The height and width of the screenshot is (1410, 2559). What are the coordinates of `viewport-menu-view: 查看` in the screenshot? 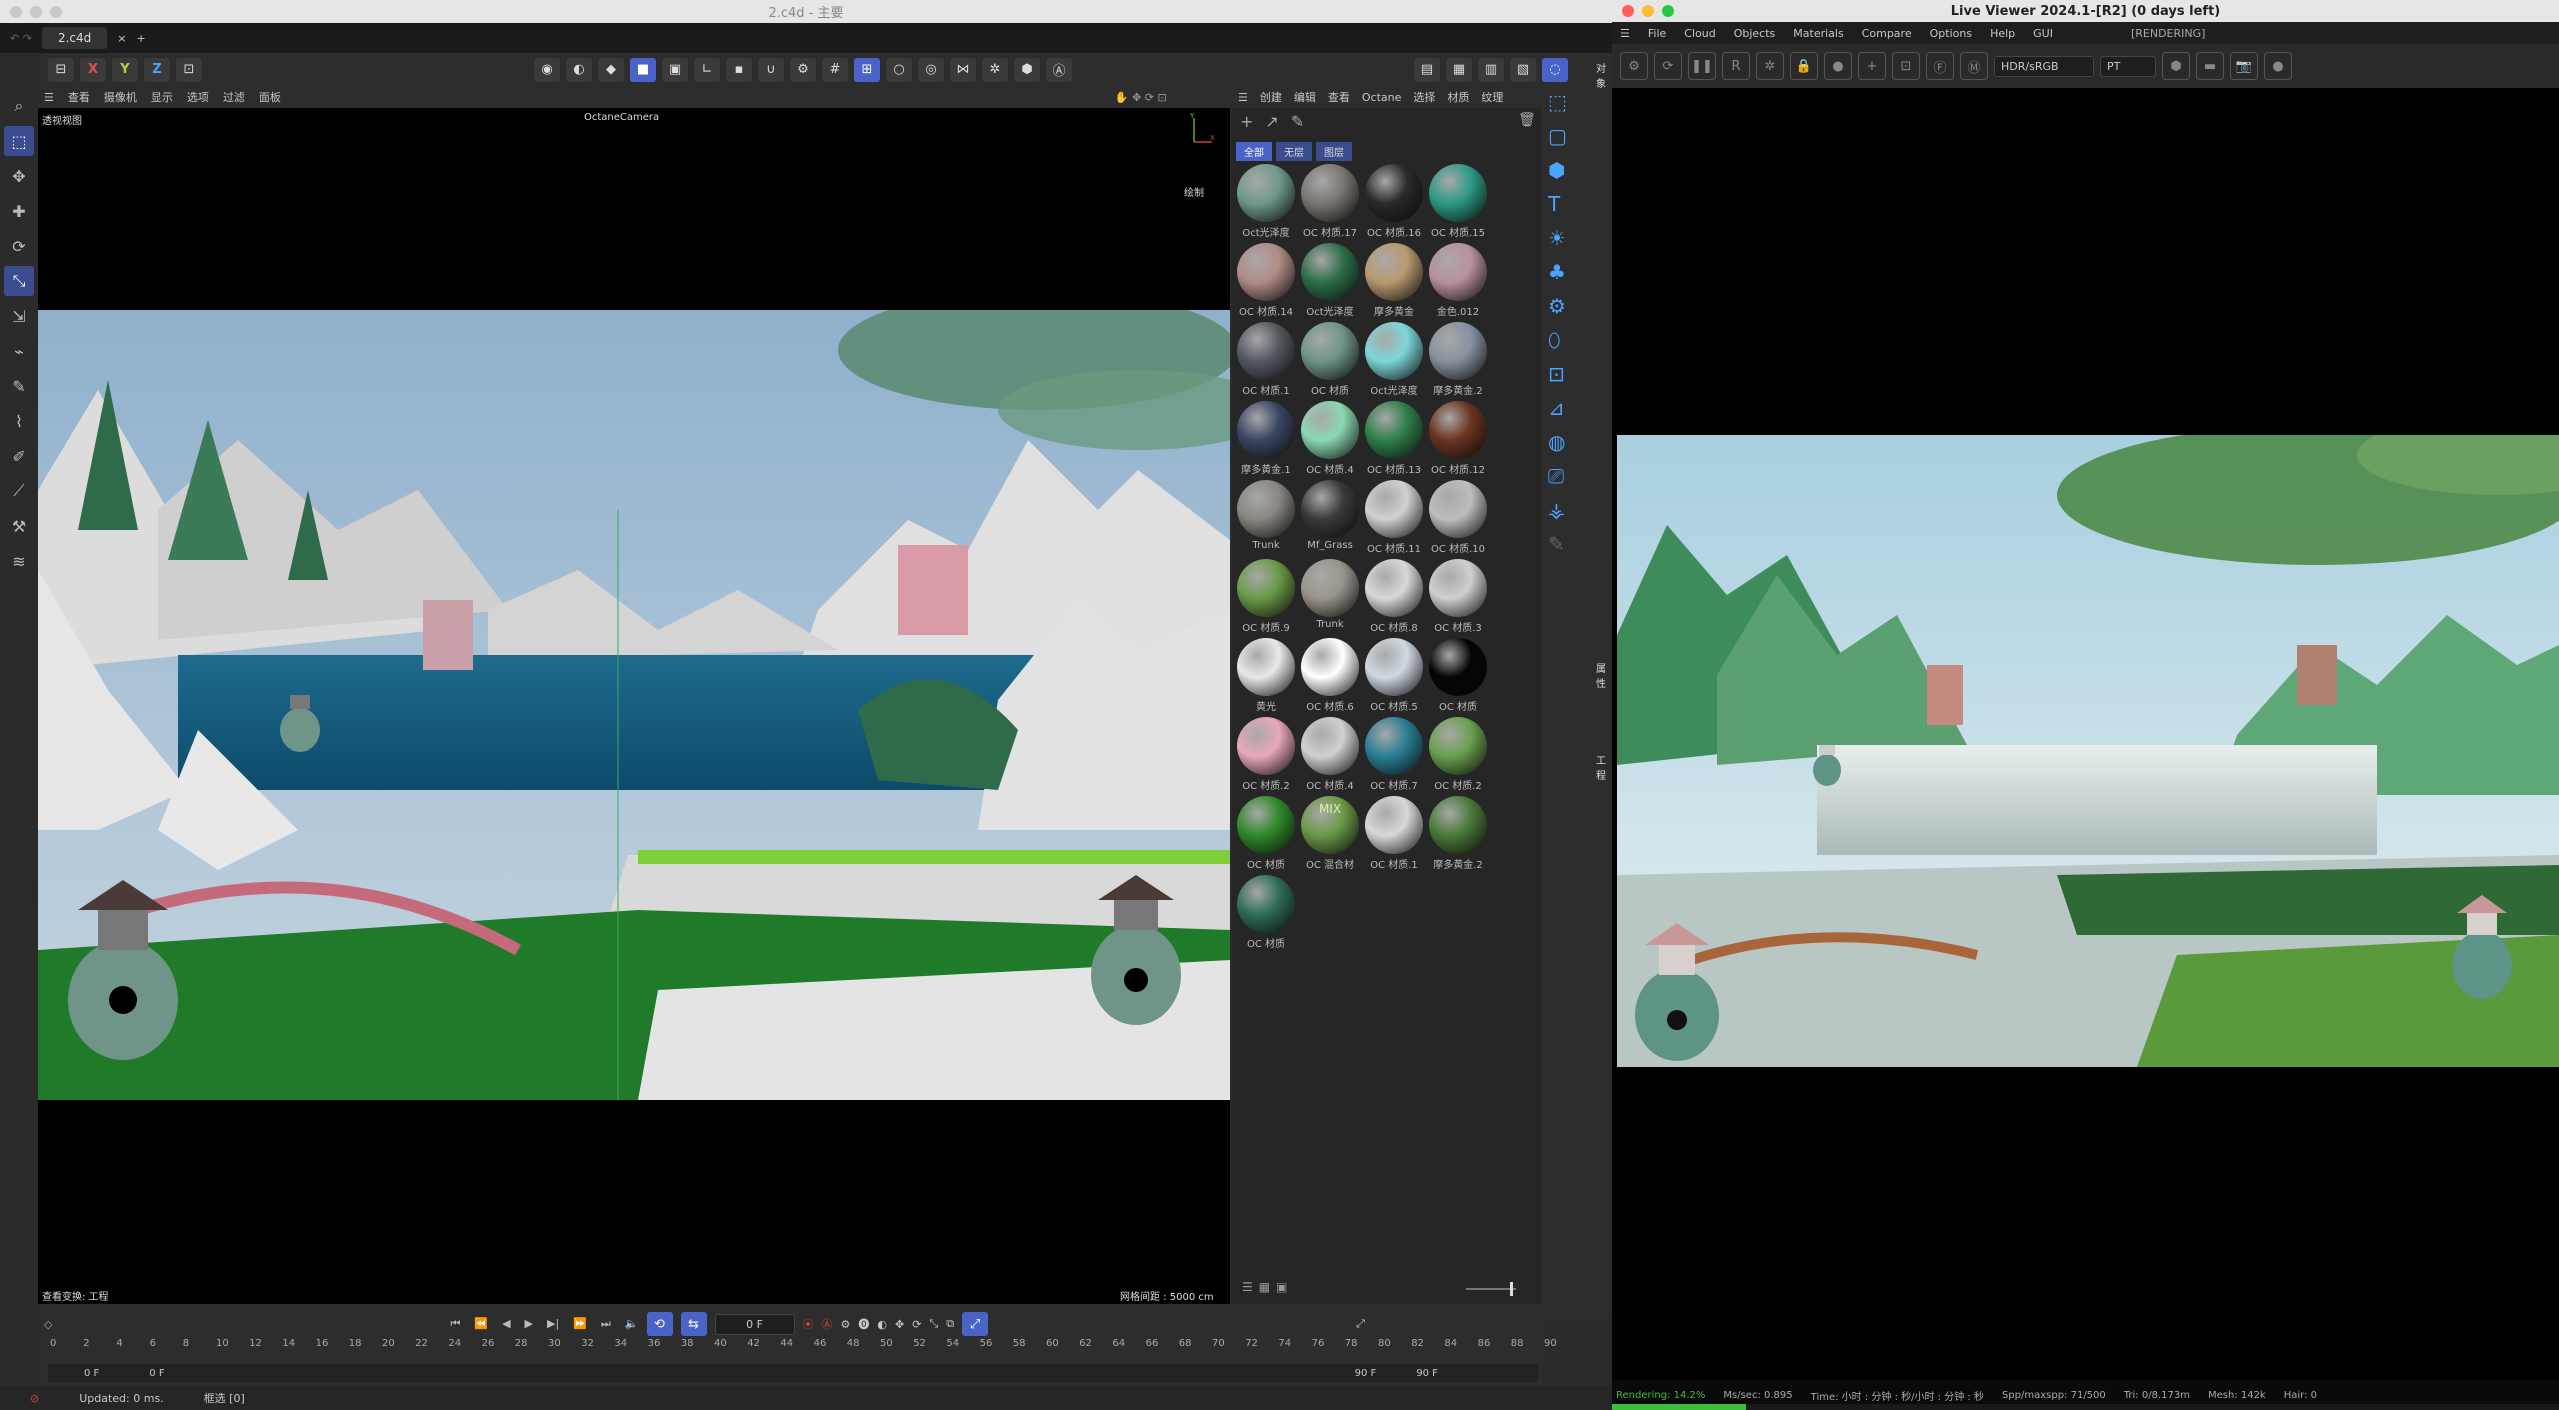 It's located at (79, 97).